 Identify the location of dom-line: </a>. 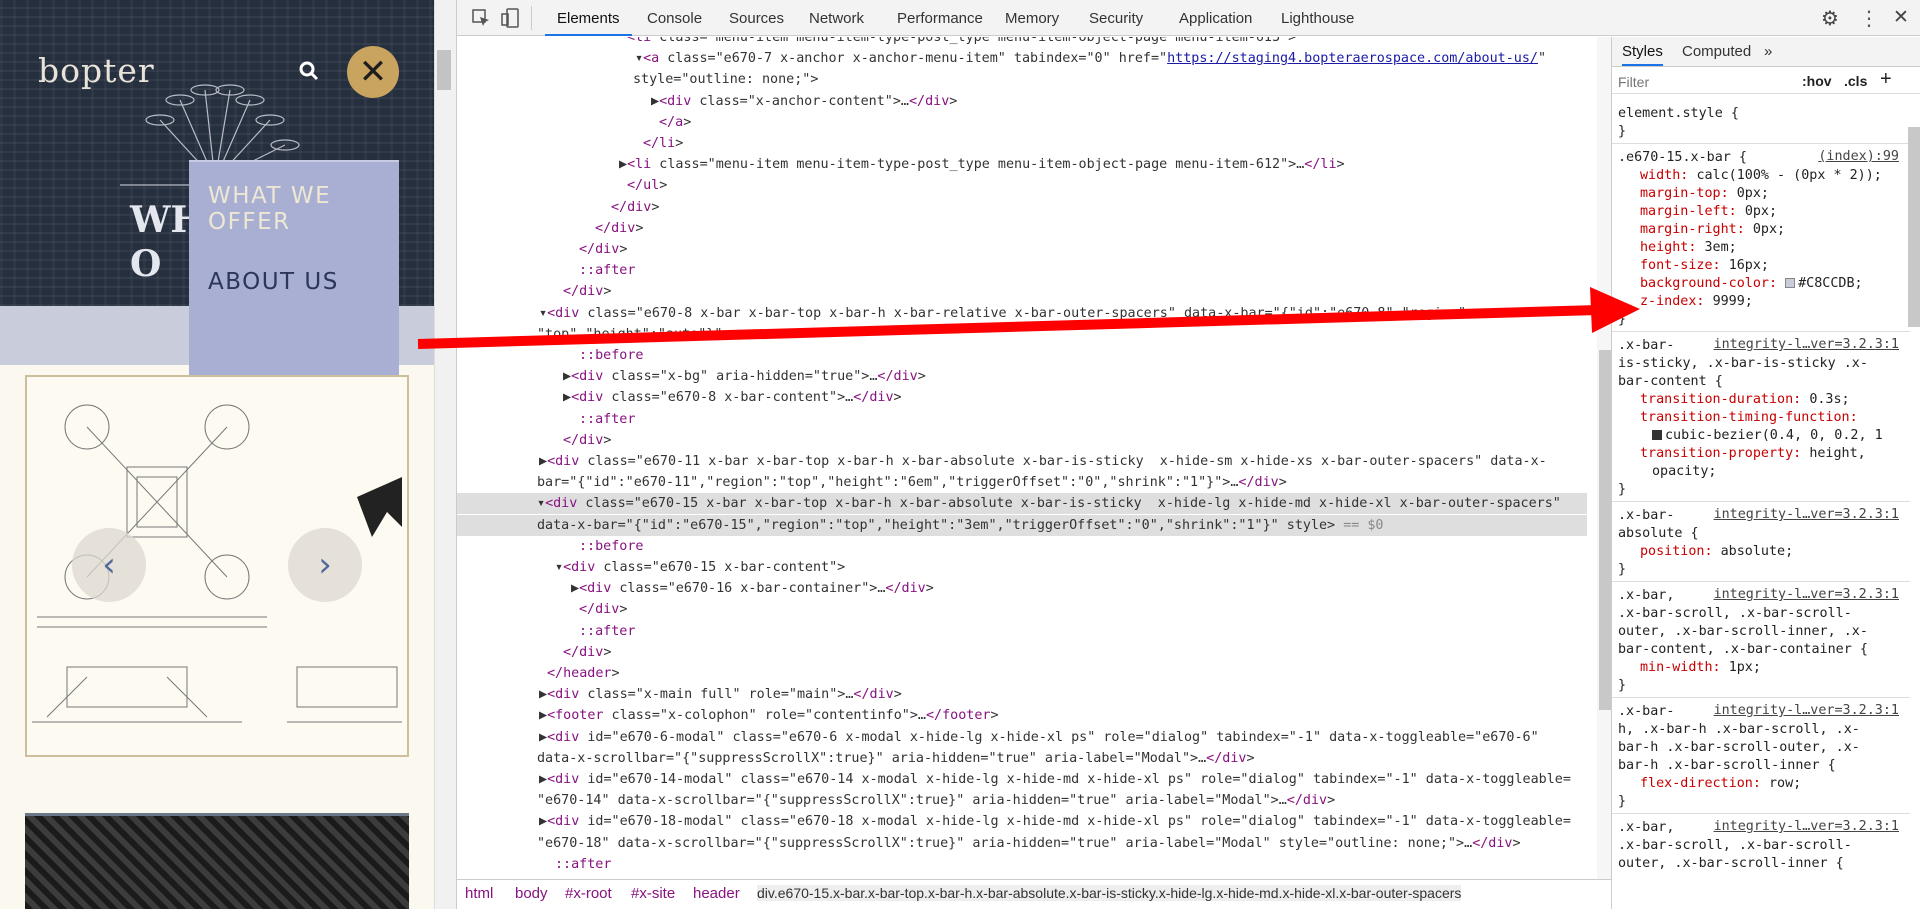
(675, 122).